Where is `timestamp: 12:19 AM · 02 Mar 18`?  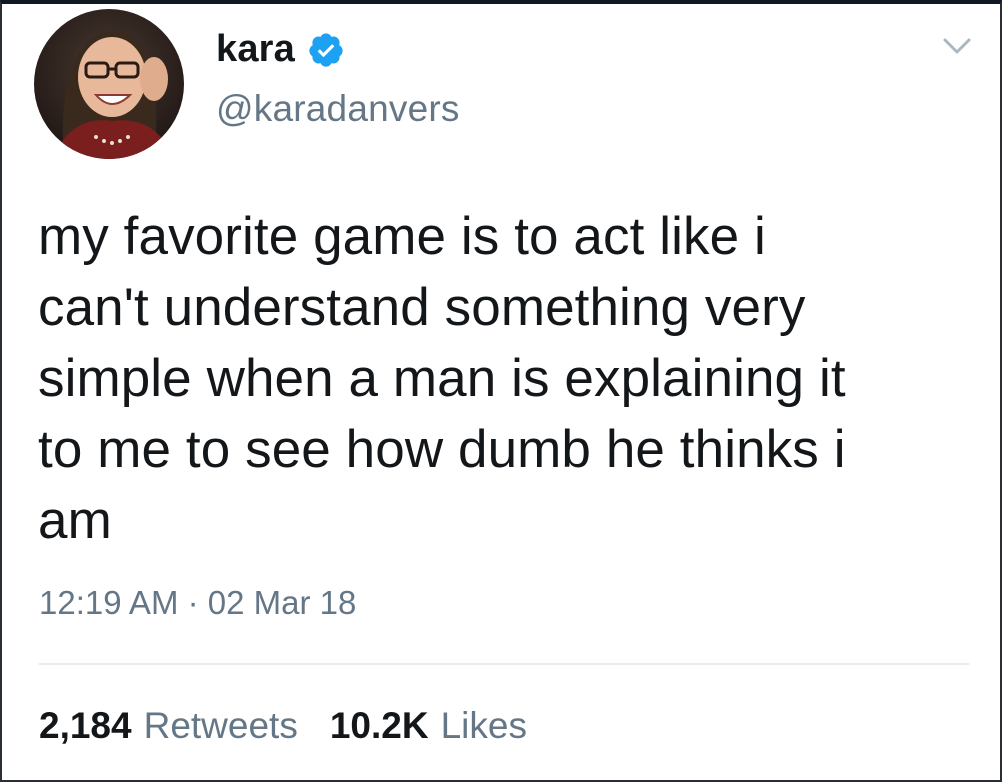 timestamp: 12:19 AM · 02 Mar 18 is located at coordinates (197, 603).